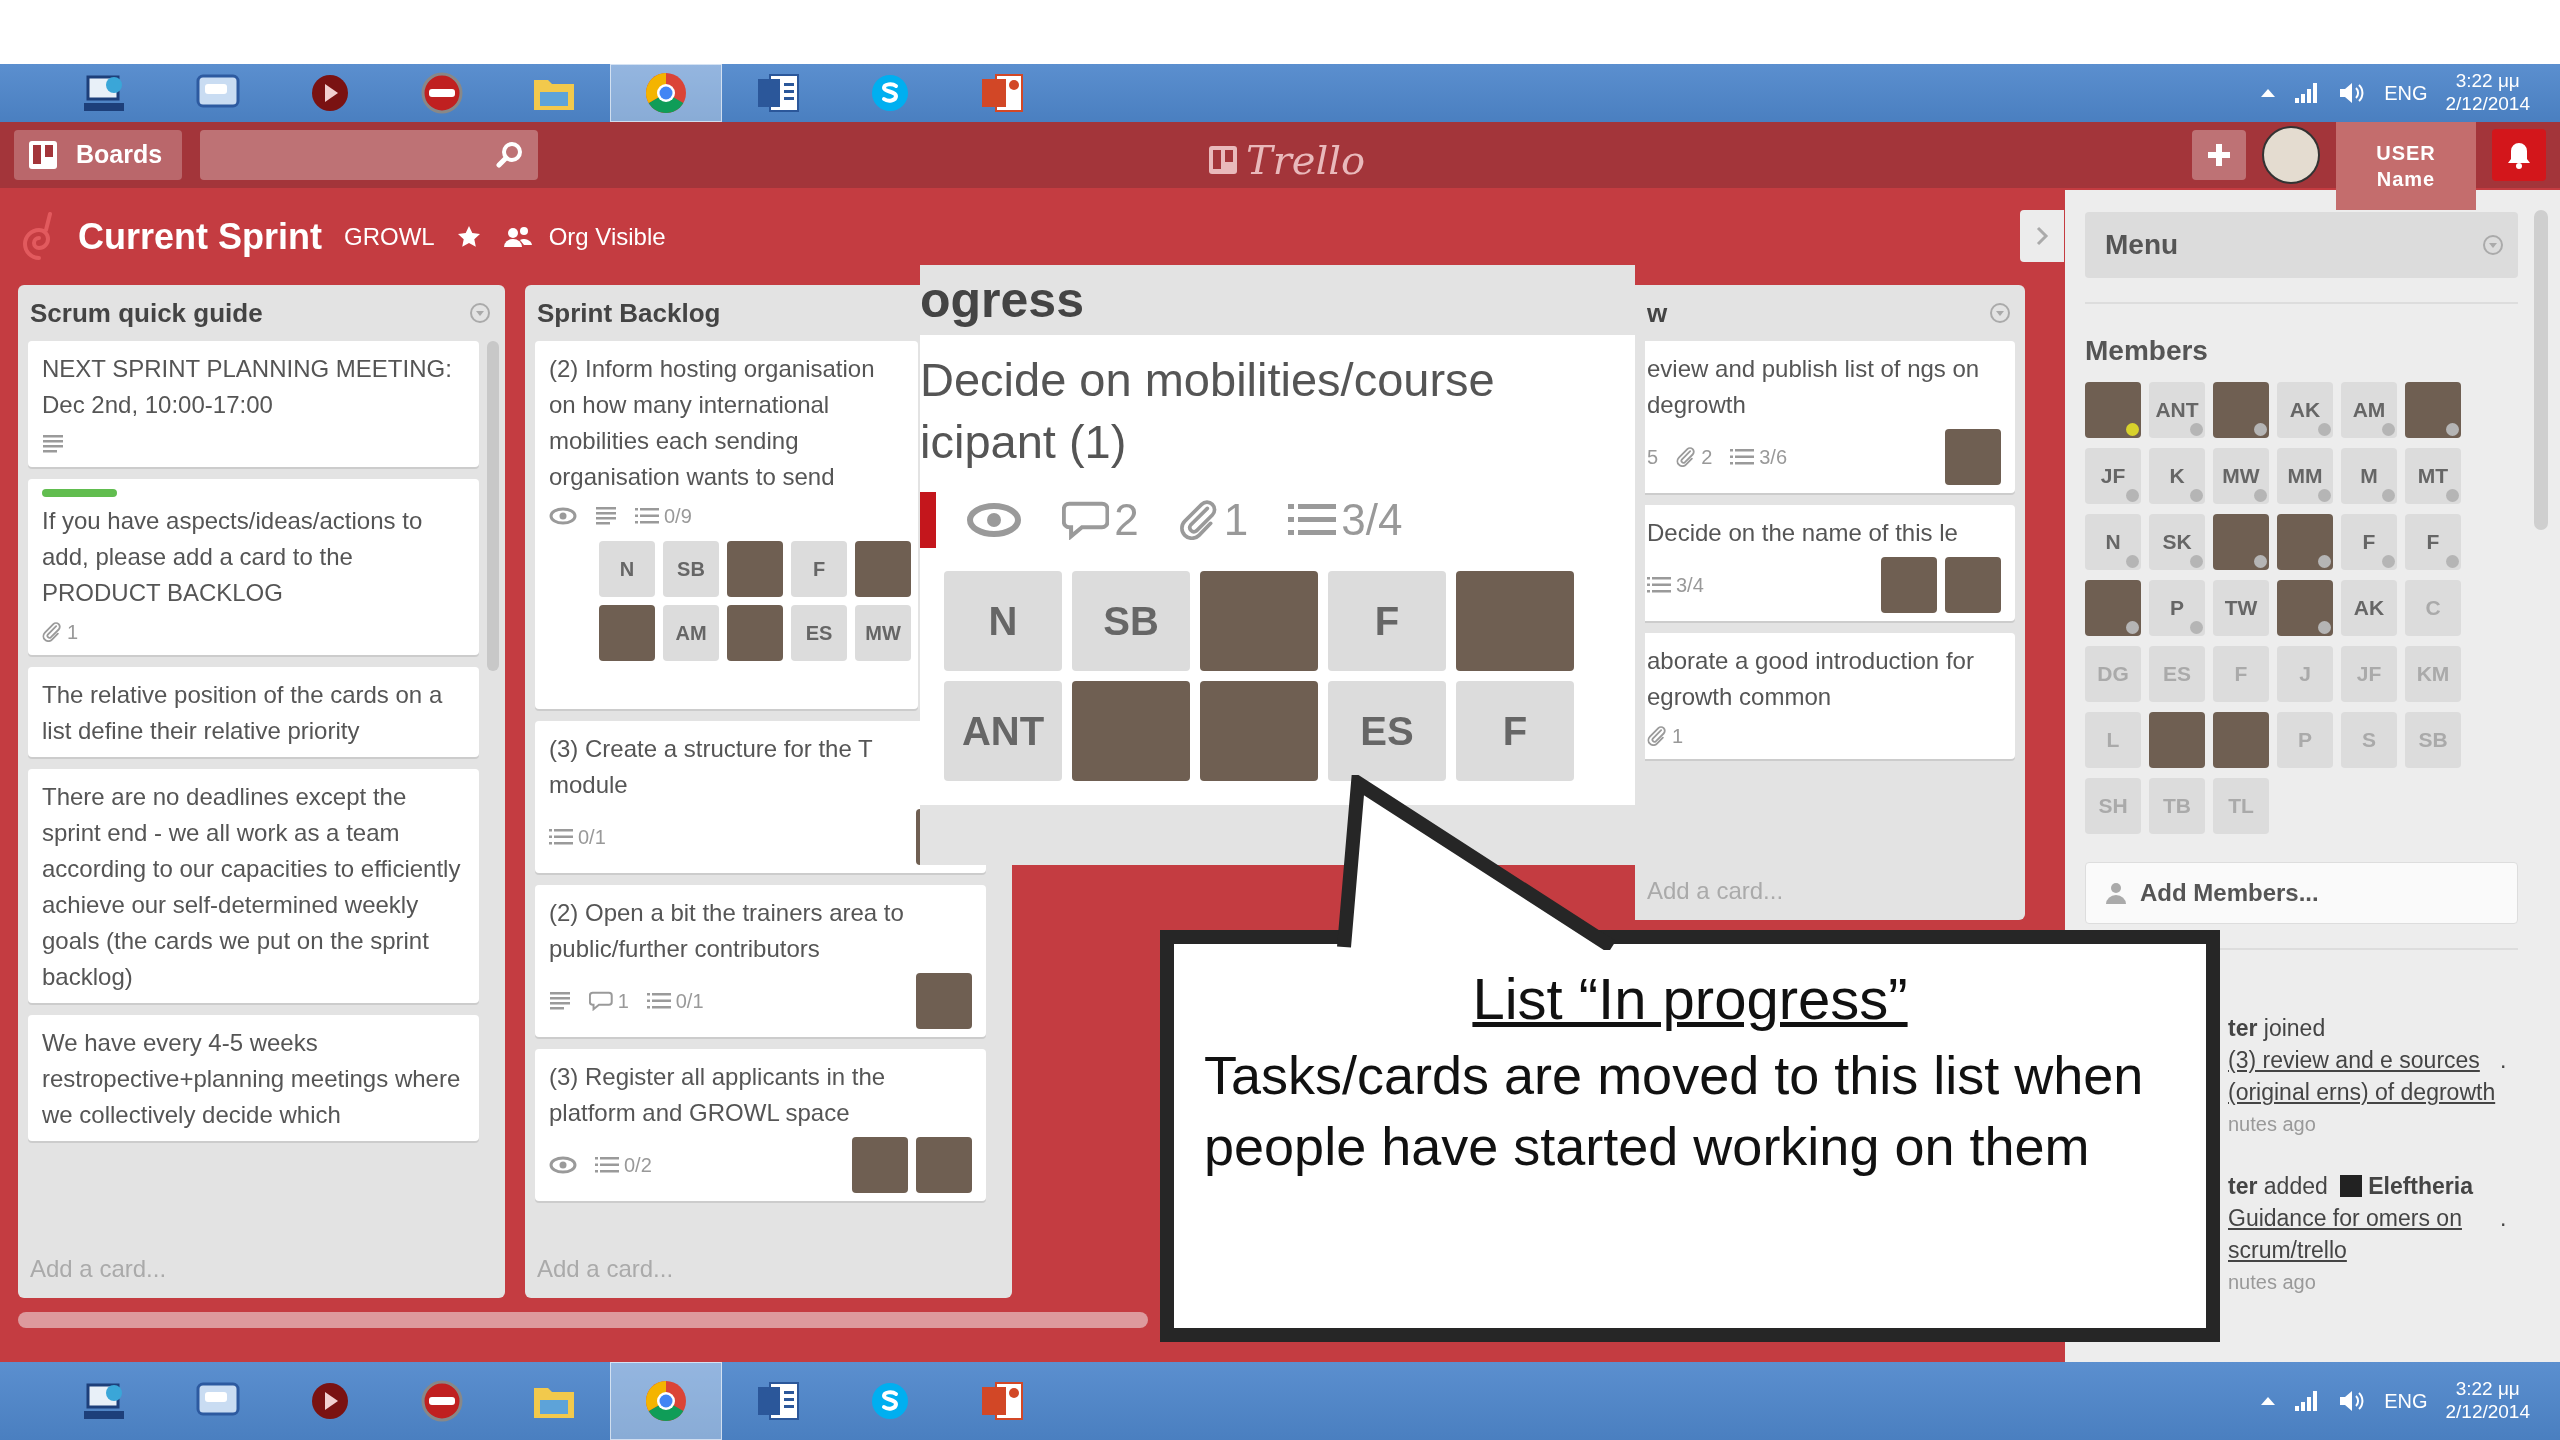 This screenshot has width=2560, height=1440. What do you see at coordinates (2241, 608) in the screenshot?
I see `member-initials: TW` at bounding box center [2241, 608].